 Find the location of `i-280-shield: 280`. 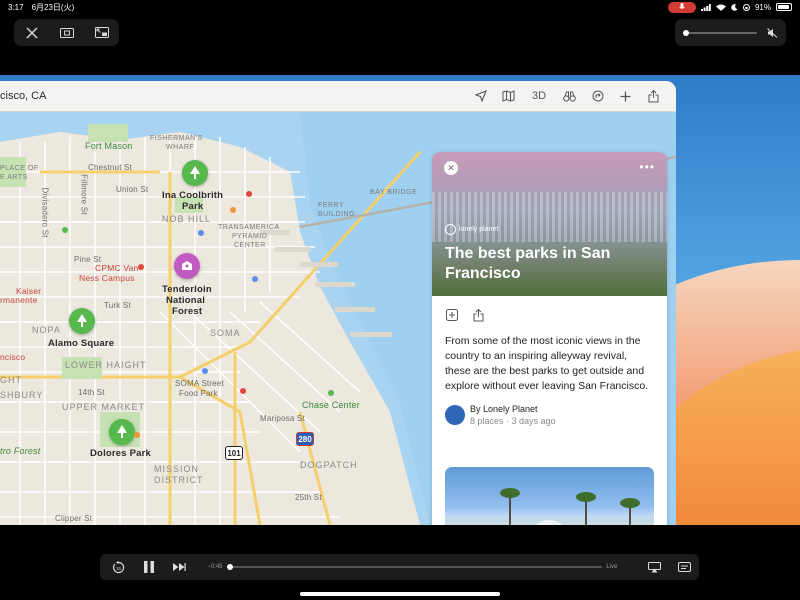

i-280-shield: 280 is located at coordinates (305, 439).